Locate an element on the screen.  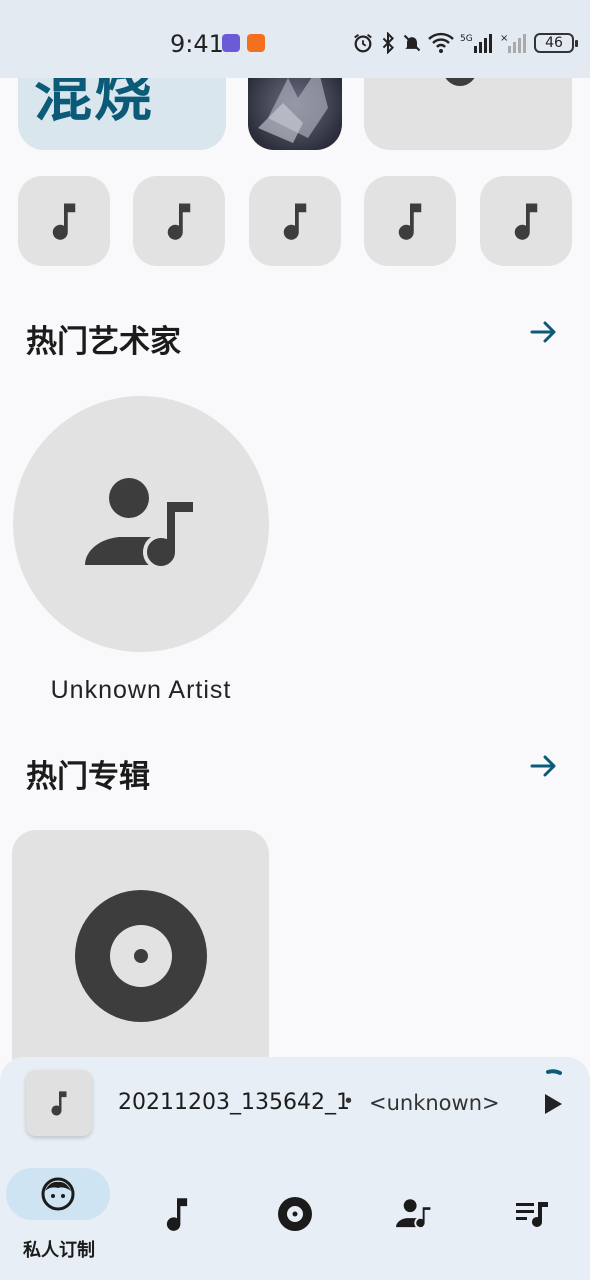
mute-icon is located at coordinates (412, 43).